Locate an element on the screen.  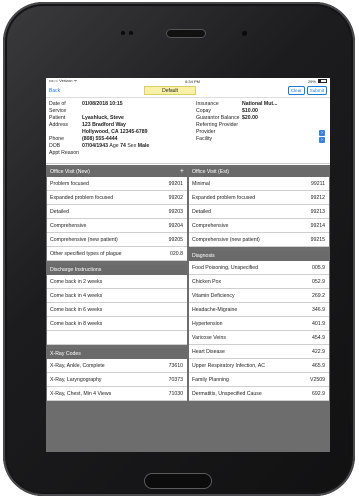
clock: 6:34 PM is located at coordinates (192, 81).